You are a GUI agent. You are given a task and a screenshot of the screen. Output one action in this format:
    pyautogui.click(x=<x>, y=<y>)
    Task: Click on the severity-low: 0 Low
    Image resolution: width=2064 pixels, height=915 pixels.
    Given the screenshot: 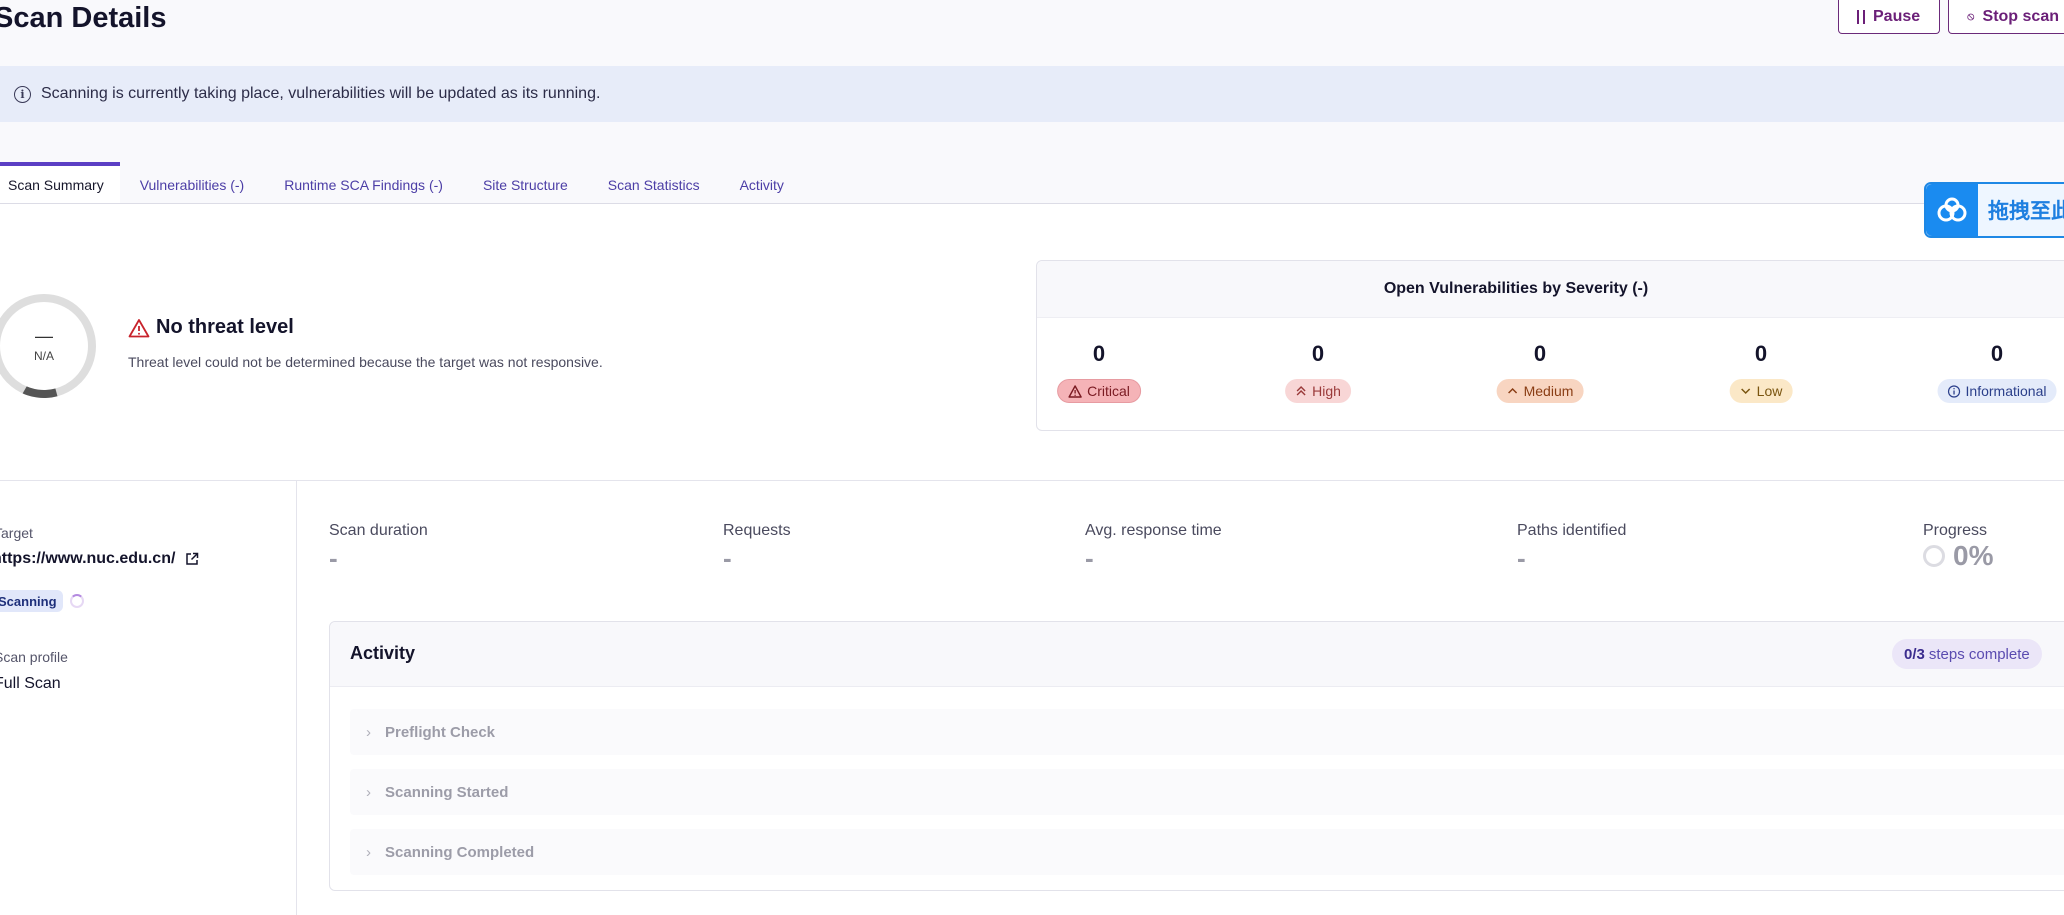 What is the action you would take?
    pyautogui.click(x=1761, y=372)
    